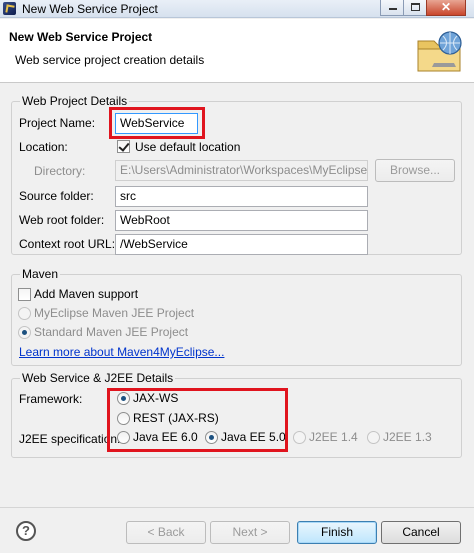 The height and width of the screenshot is (553, 474). I want to click on title-bar: New Web Service Project ✕, so click(237, 9).